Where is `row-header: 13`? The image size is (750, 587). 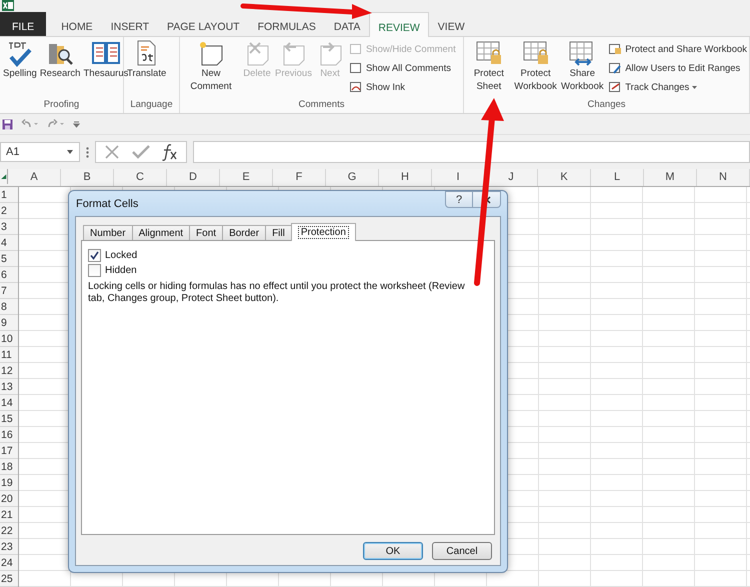 row-header: 13 is located at coordinates (9, 387).